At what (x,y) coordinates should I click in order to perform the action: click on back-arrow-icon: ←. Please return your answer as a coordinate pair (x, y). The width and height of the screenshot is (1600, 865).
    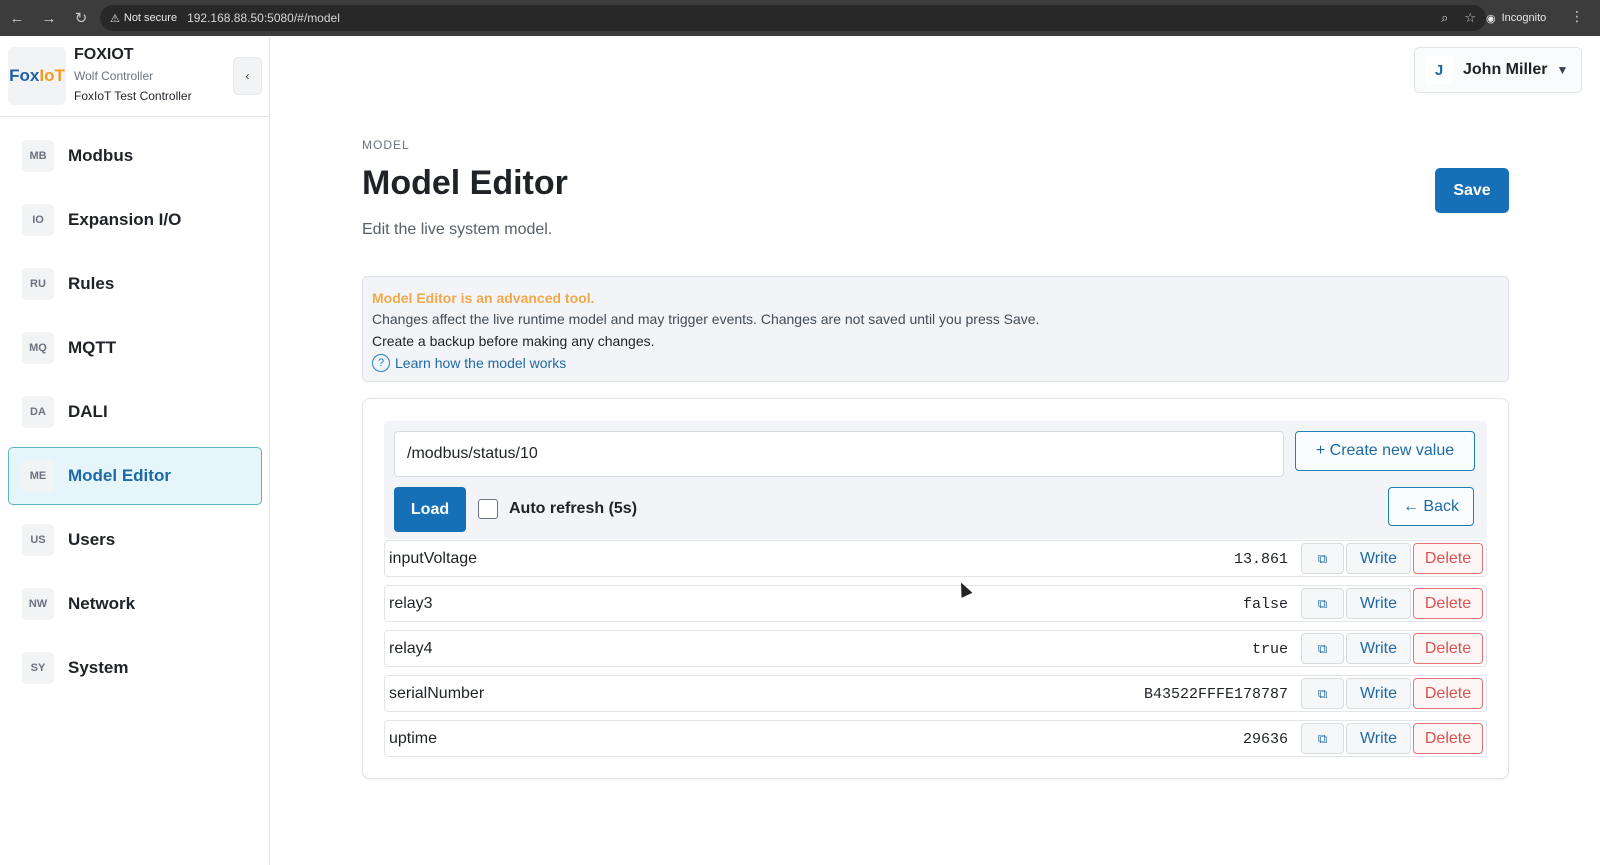
    Looking at the image, I should click on (17, 18).